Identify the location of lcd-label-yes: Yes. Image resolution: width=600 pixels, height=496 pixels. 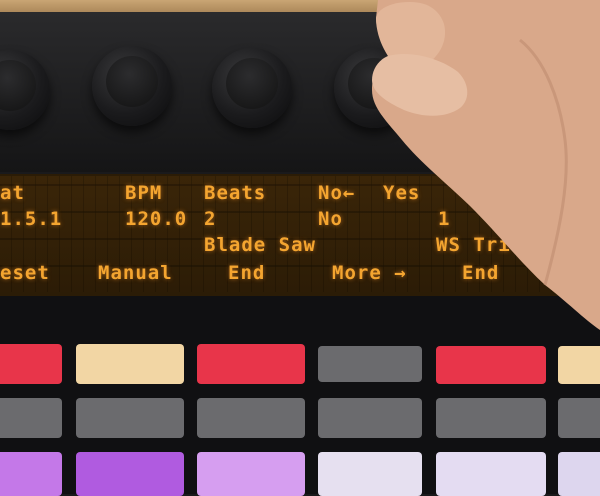
(402, 193).